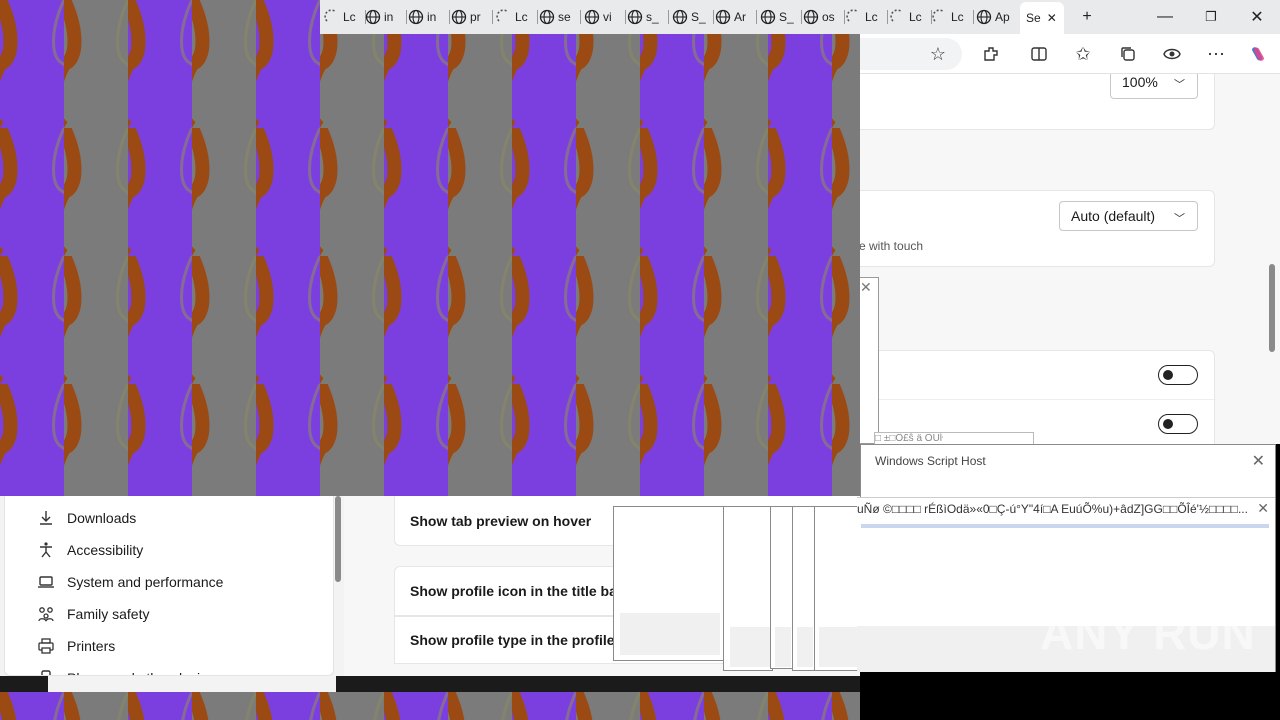 This screenshot has height=720, width=1280. Describe the element at coordinates (46, 582) in the screenshot. I see `laptop-icon` at that location.